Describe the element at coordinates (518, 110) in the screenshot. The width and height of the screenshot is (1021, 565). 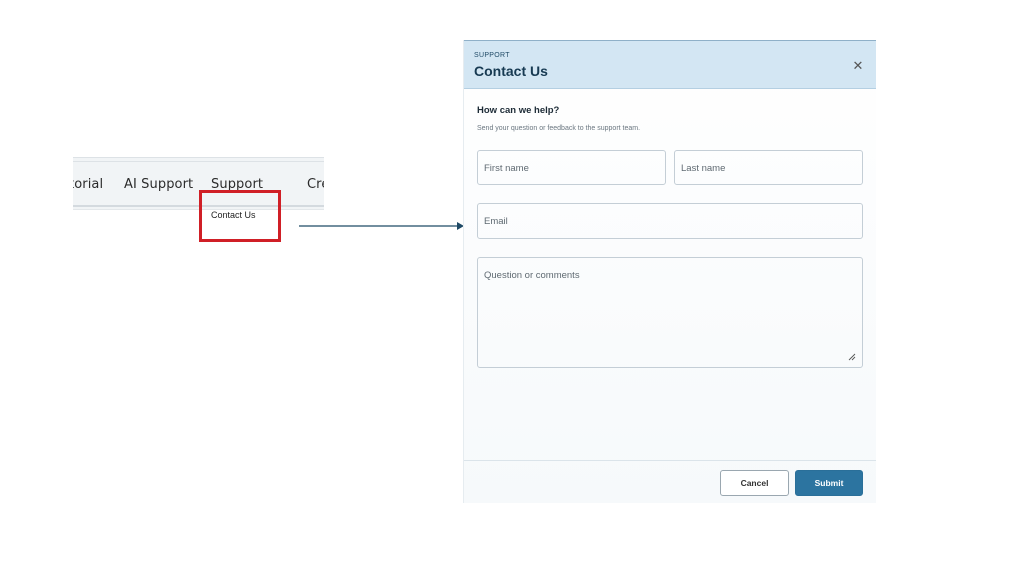
I see `help-heading: How can we help?` at that location.